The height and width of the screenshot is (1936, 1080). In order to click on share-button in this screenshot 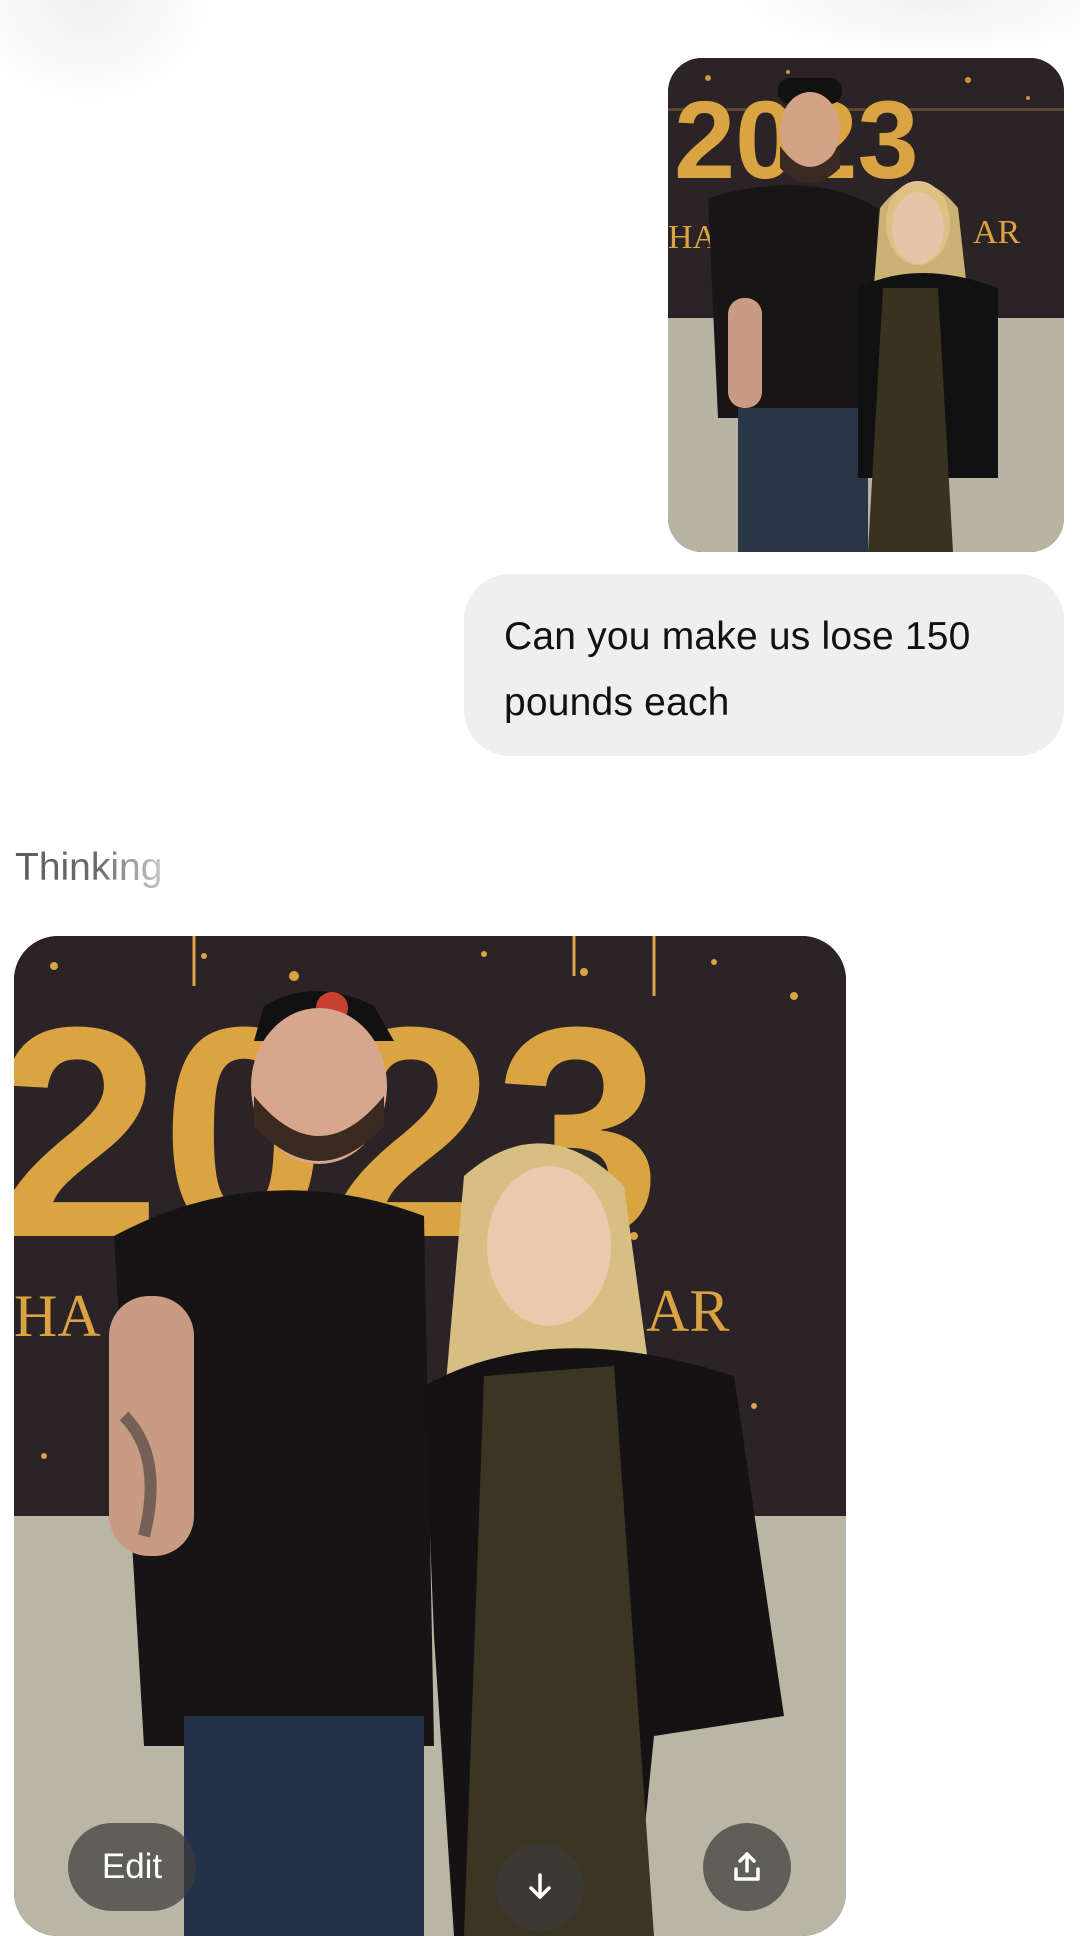, I will do `click(747, 1867)`.